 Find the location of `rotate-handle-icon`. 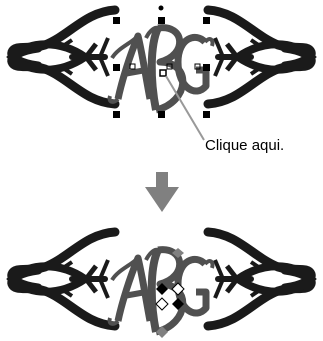

rotate-handle-icon is located at coordinates (161, 8).